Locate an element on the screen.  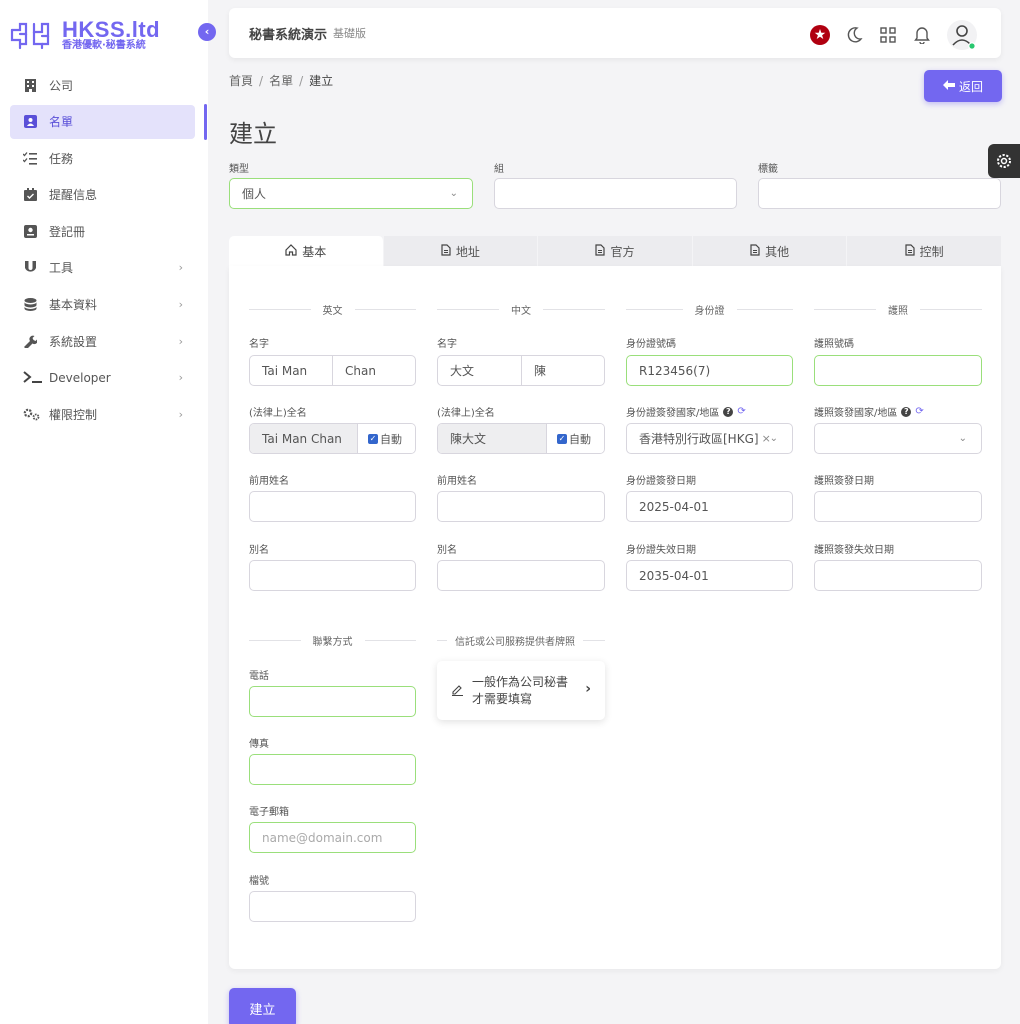
page-title: 建立 is located at coordinates (253, 134).